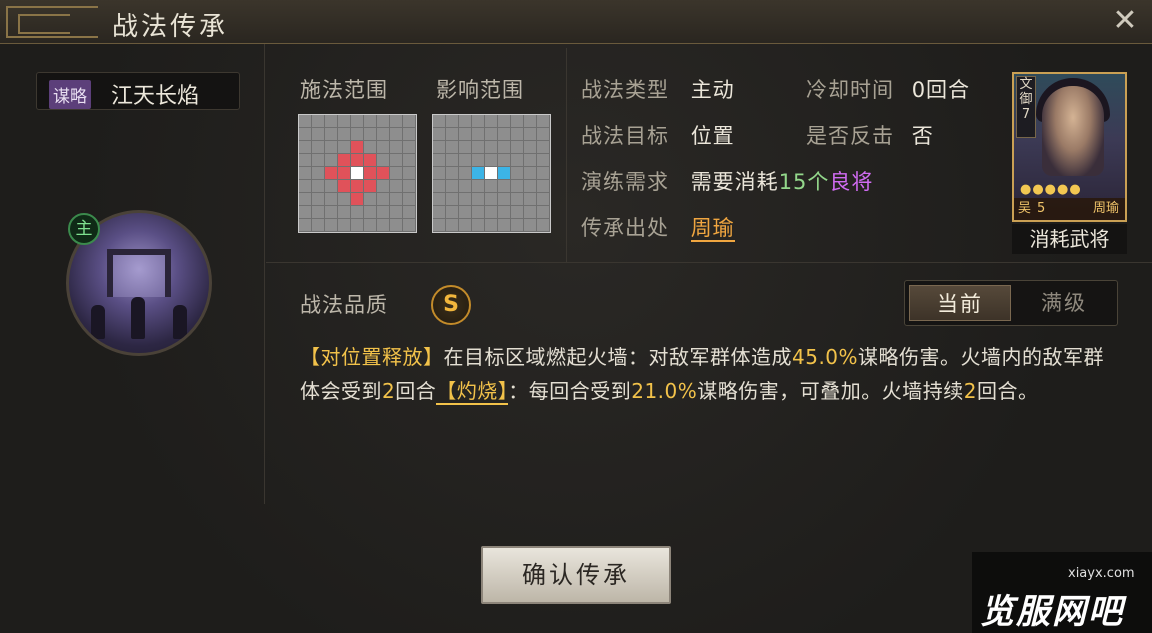  I want to click on close-button: ✕, so click(1125, 21).